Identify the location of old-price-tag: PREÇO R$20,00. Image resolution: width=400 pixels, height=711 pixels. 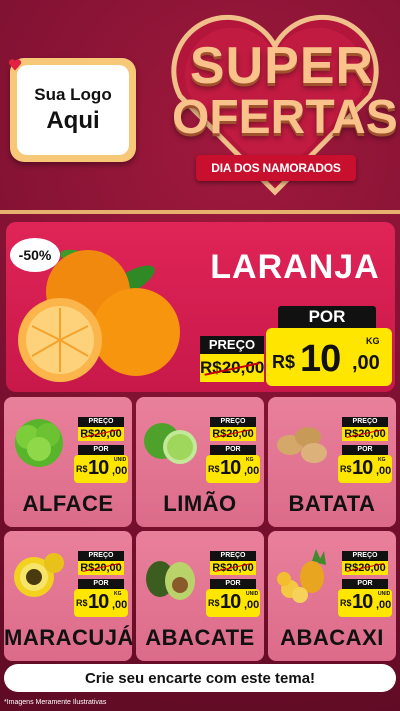
(232, 359).